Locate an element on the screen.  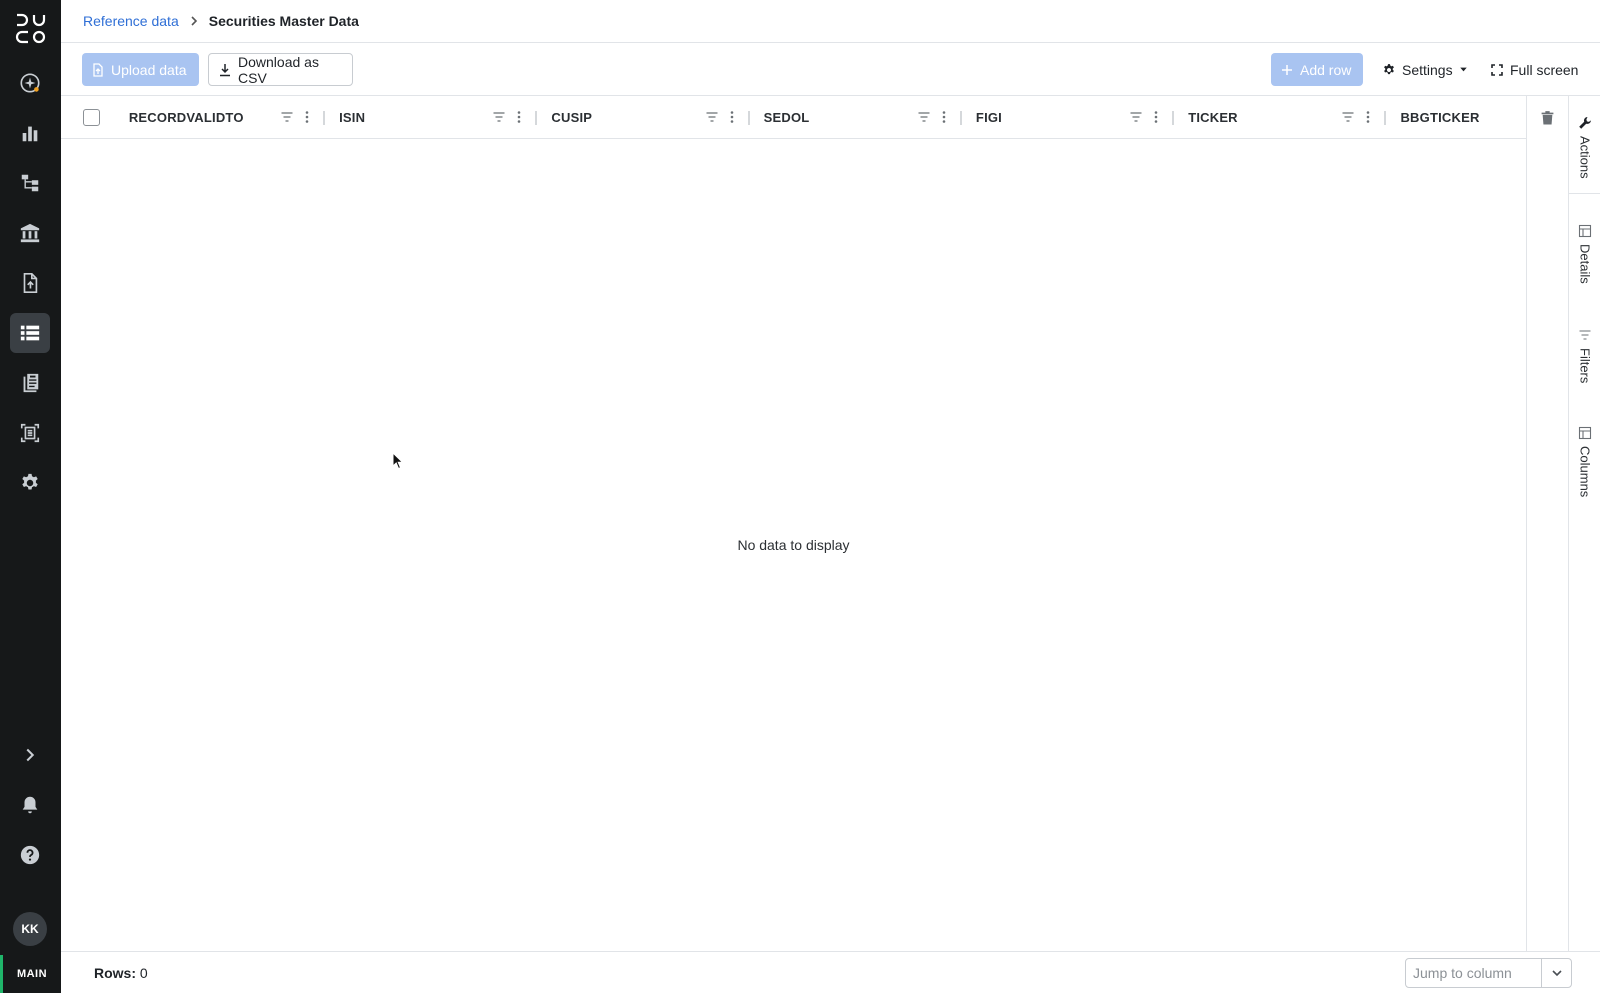
sparkle-icon is located at coordinates (30, 83).